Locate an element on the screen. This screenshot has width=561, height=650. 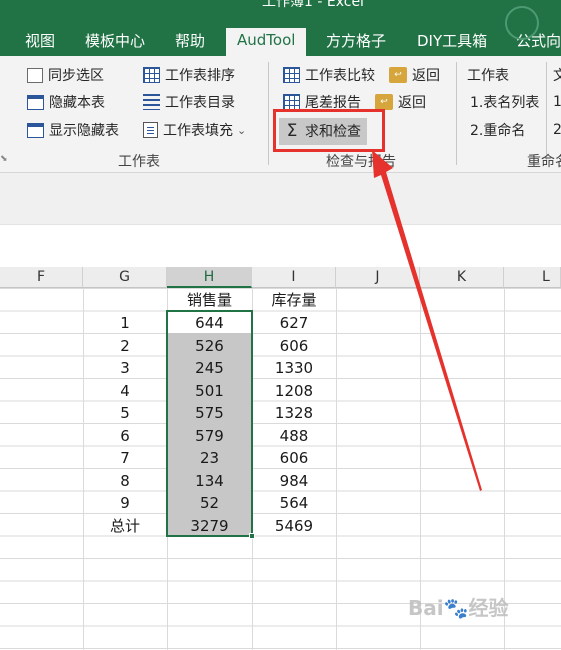
formula-bar-area is located at coordinates (280, 199).